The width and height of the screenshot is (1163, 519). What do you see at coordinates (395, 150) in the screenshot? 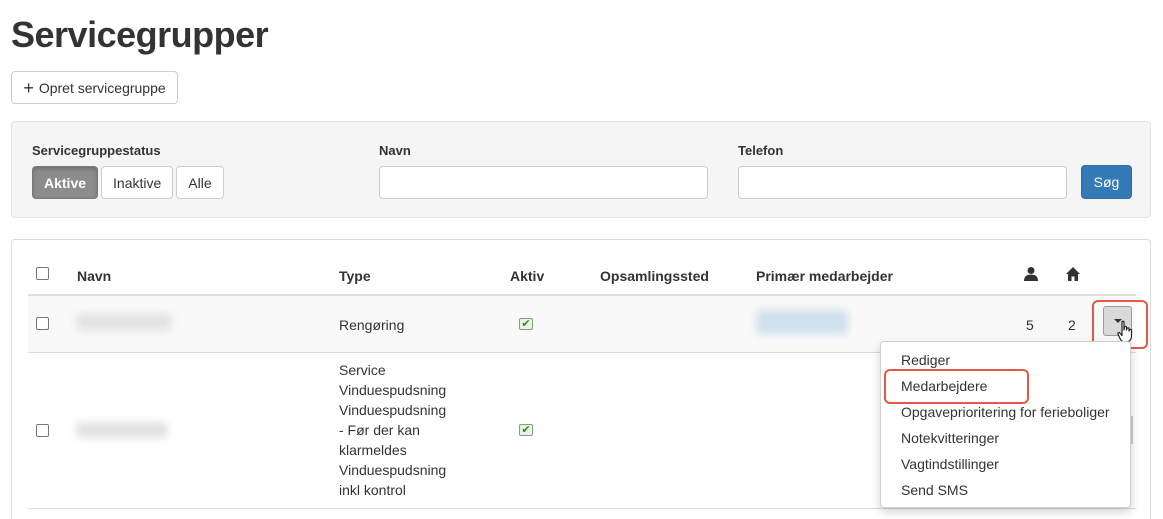
I see `name-filter-label: Navn` at bounding box center [395, 150].